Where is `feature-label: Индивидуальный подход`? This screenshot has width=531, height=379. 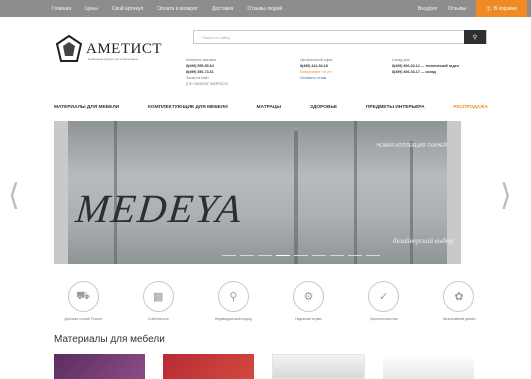
feature-label: Индивидуальный подход is located at coordinates (233, 319).